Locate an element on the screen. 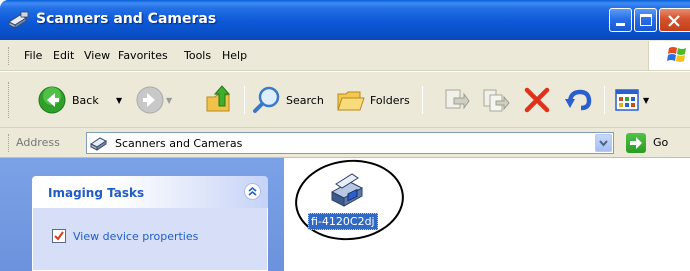 This screenshot has width=690, height=271. address-bar-grip is located at coordinates (9, 143).